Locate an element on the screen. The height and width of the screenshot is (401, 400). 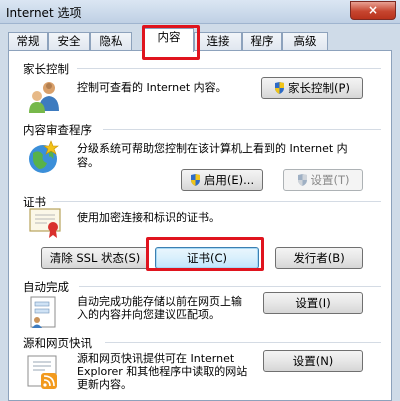
advisor-desc-line1: 分级系统可帮助您控制在该计算机上看到的 Internet 内 is located at coordinates (212, 148).